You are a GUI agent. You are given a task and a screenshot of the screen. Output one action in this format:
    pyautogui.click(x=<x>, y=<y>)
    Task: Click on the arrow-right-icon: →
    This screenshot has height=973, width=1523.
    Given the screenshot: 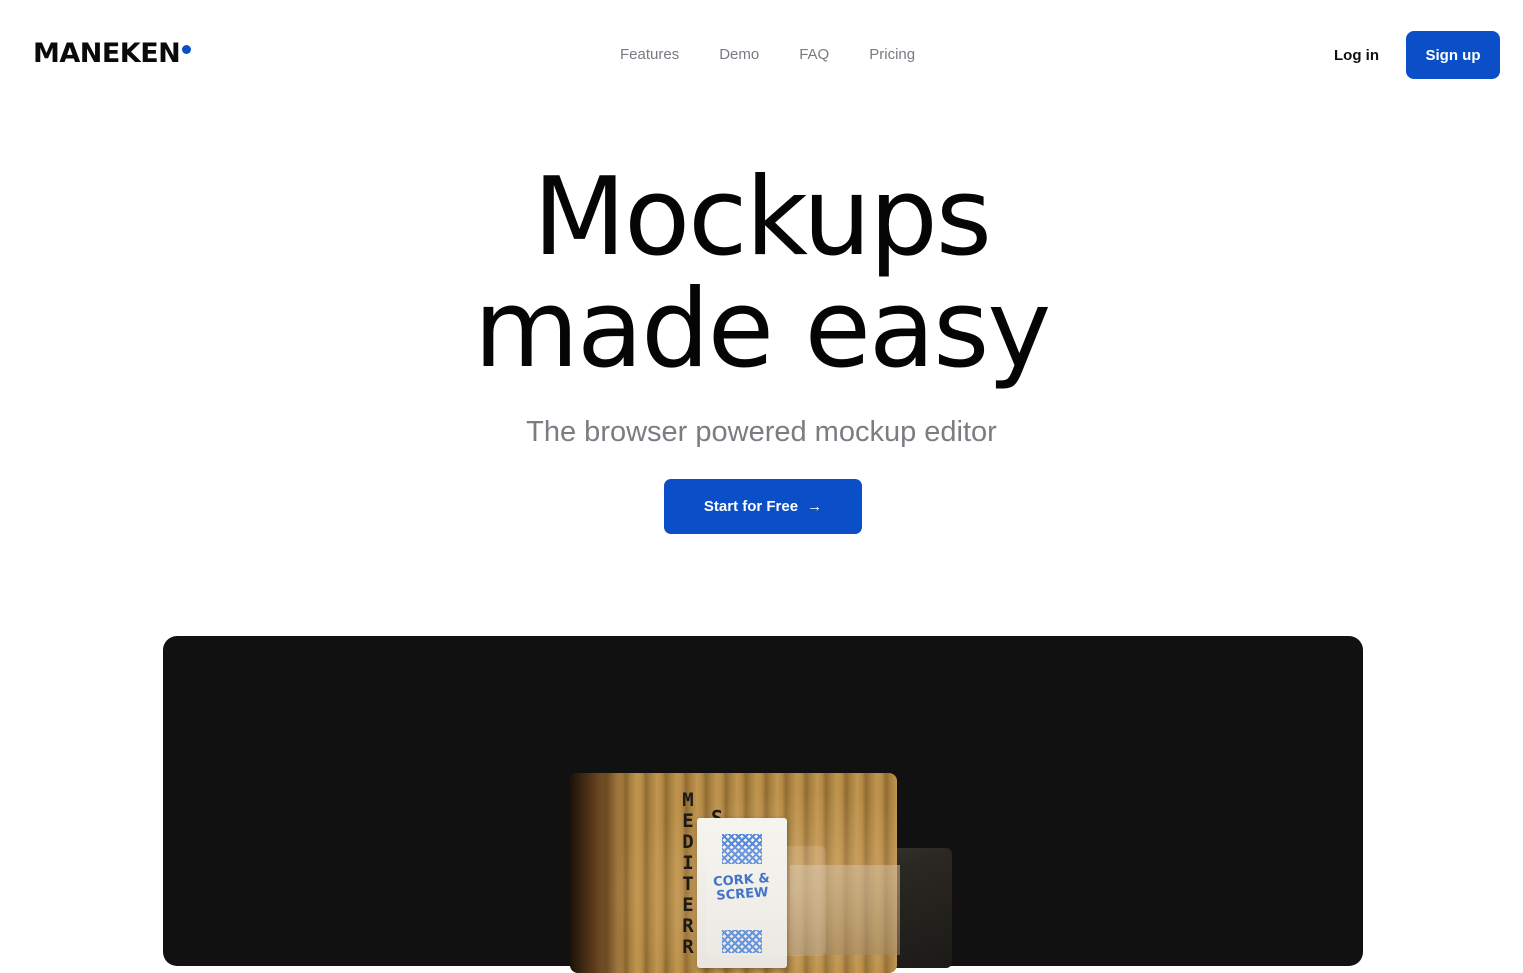 What is the action you would take?
    pyautogui.click(x=815, y=506)
    